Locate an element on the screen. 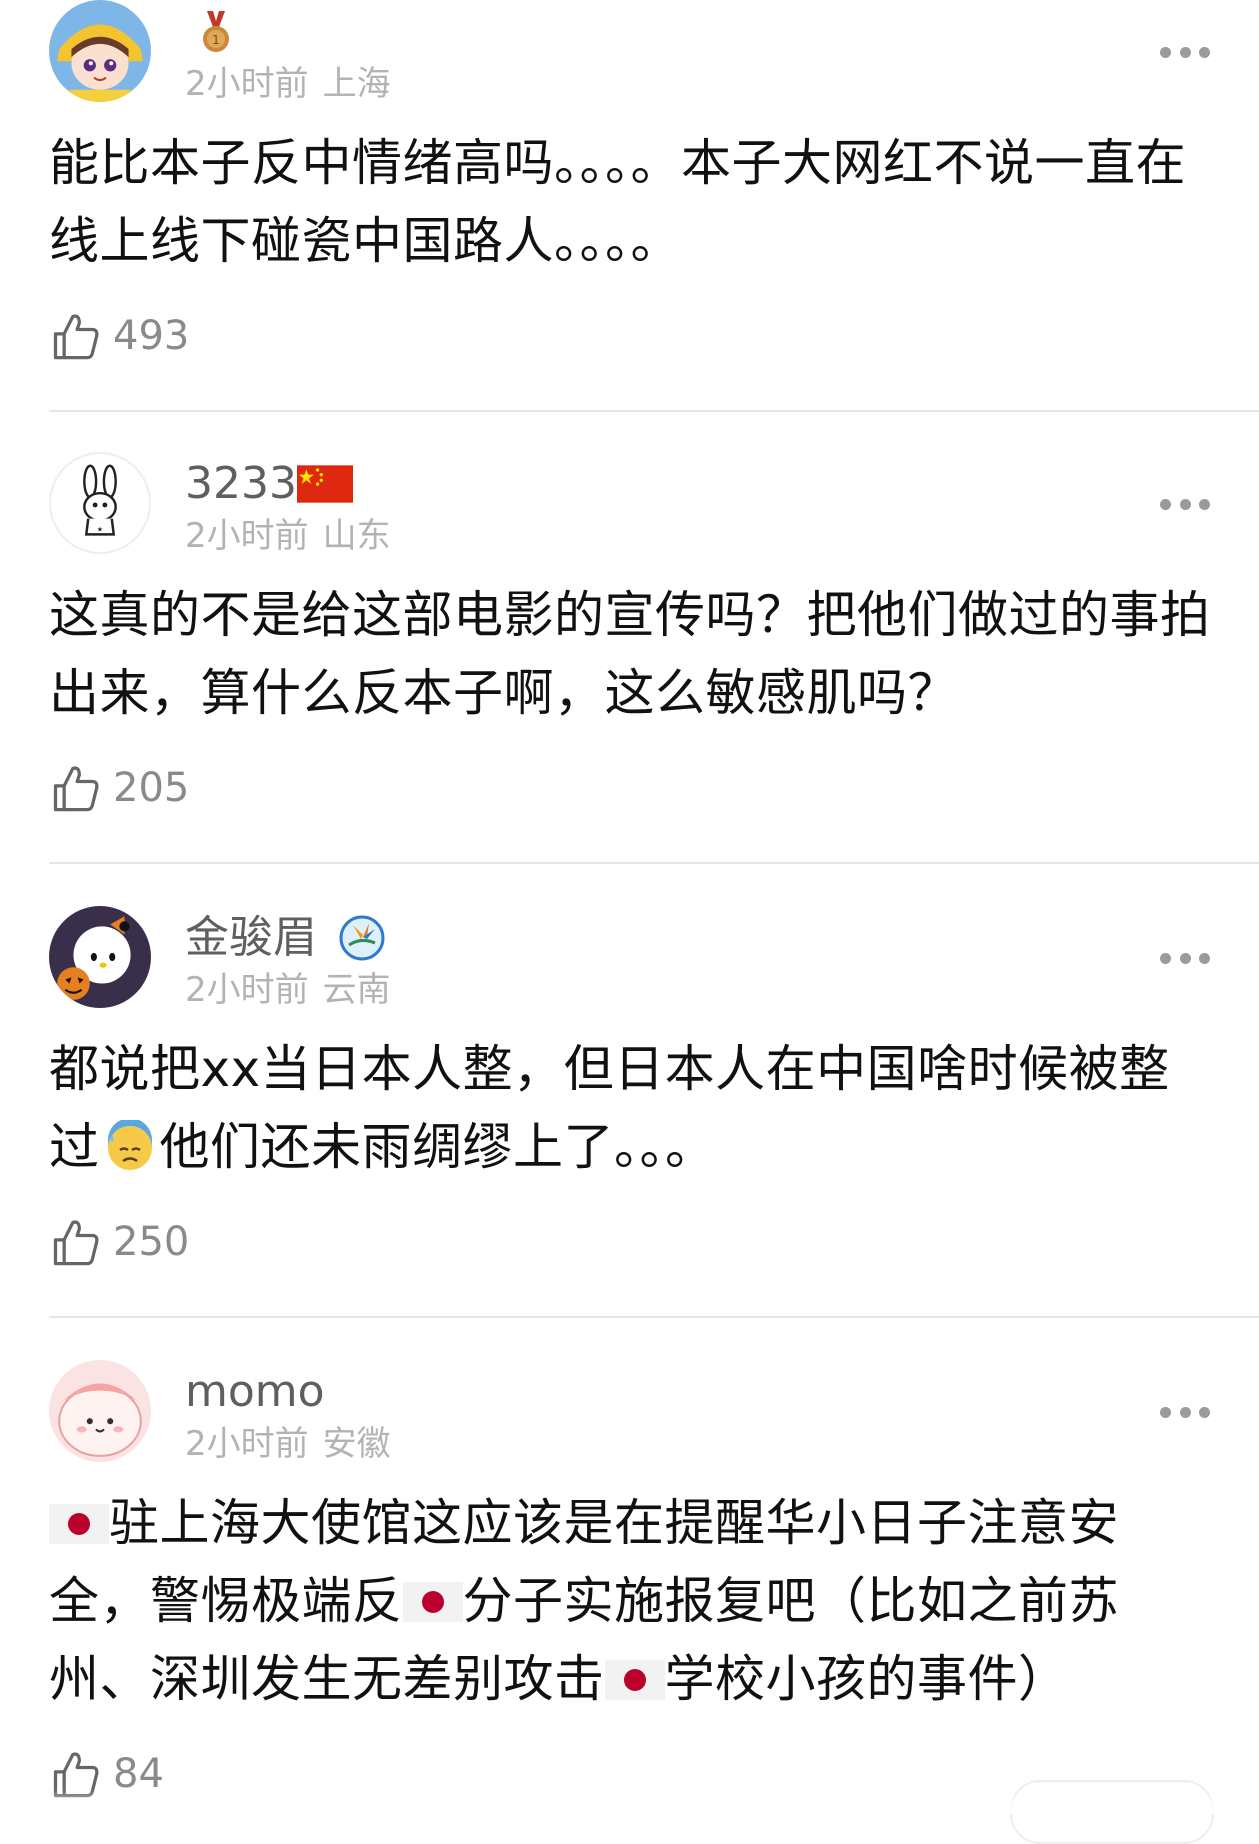 The height and width of the screenshot is (1844, 1259). location: 山东 is located at coordinates (356, 536).